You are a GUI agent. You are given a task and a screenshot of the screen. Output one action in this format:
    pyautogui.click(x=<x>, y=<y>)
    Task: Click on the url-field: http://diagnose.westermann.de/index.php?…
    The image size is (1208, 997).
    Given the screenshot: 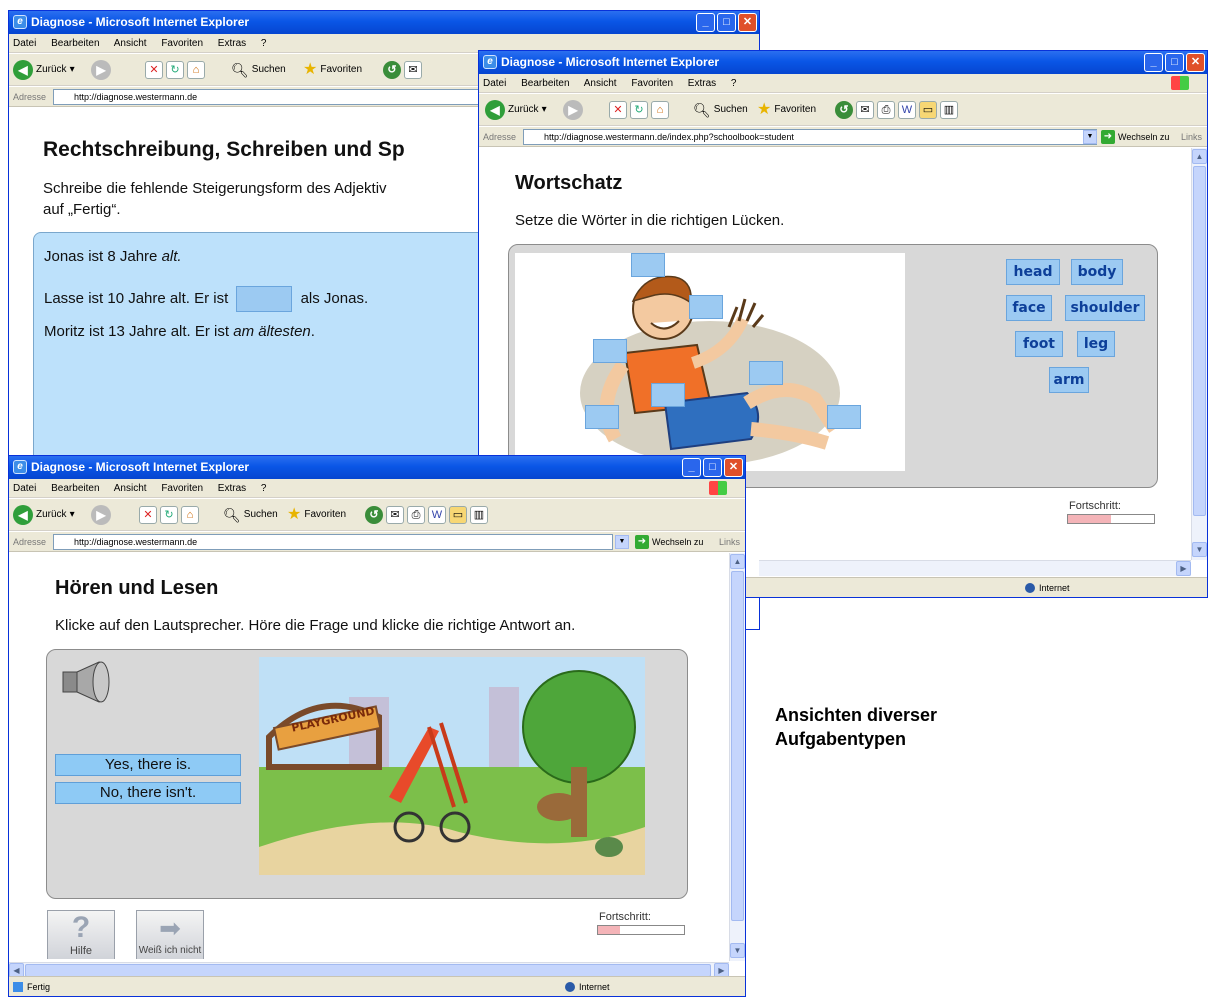 What is the action you would take?
    pyautogui.click(x=810, y=137)
    